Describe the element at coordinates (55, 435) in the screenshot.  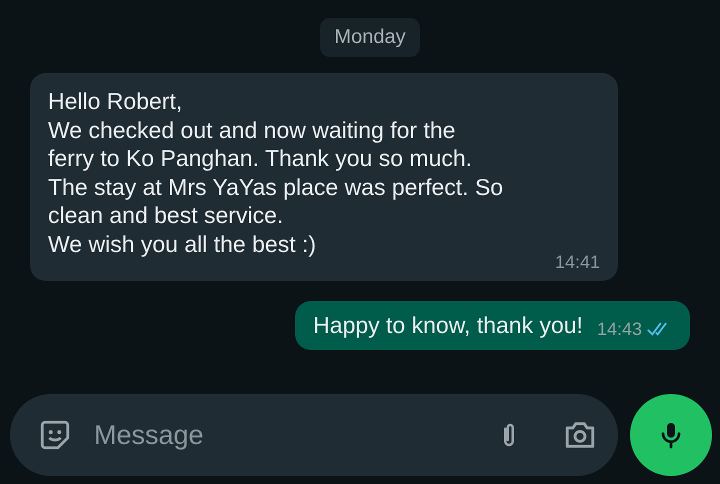
I see `sticker-icon` at that location.